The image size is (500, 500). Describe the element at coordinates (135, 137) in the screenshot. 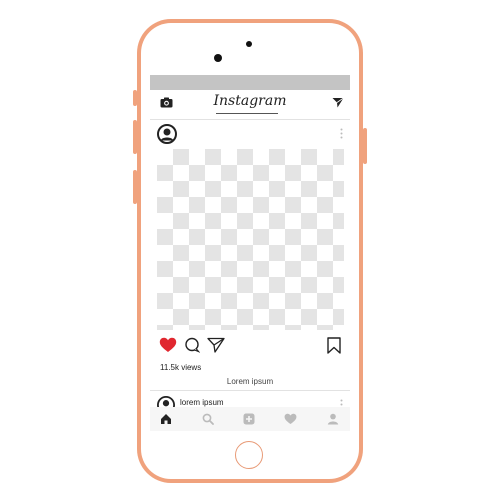

I see `volume-up-button` at that location.